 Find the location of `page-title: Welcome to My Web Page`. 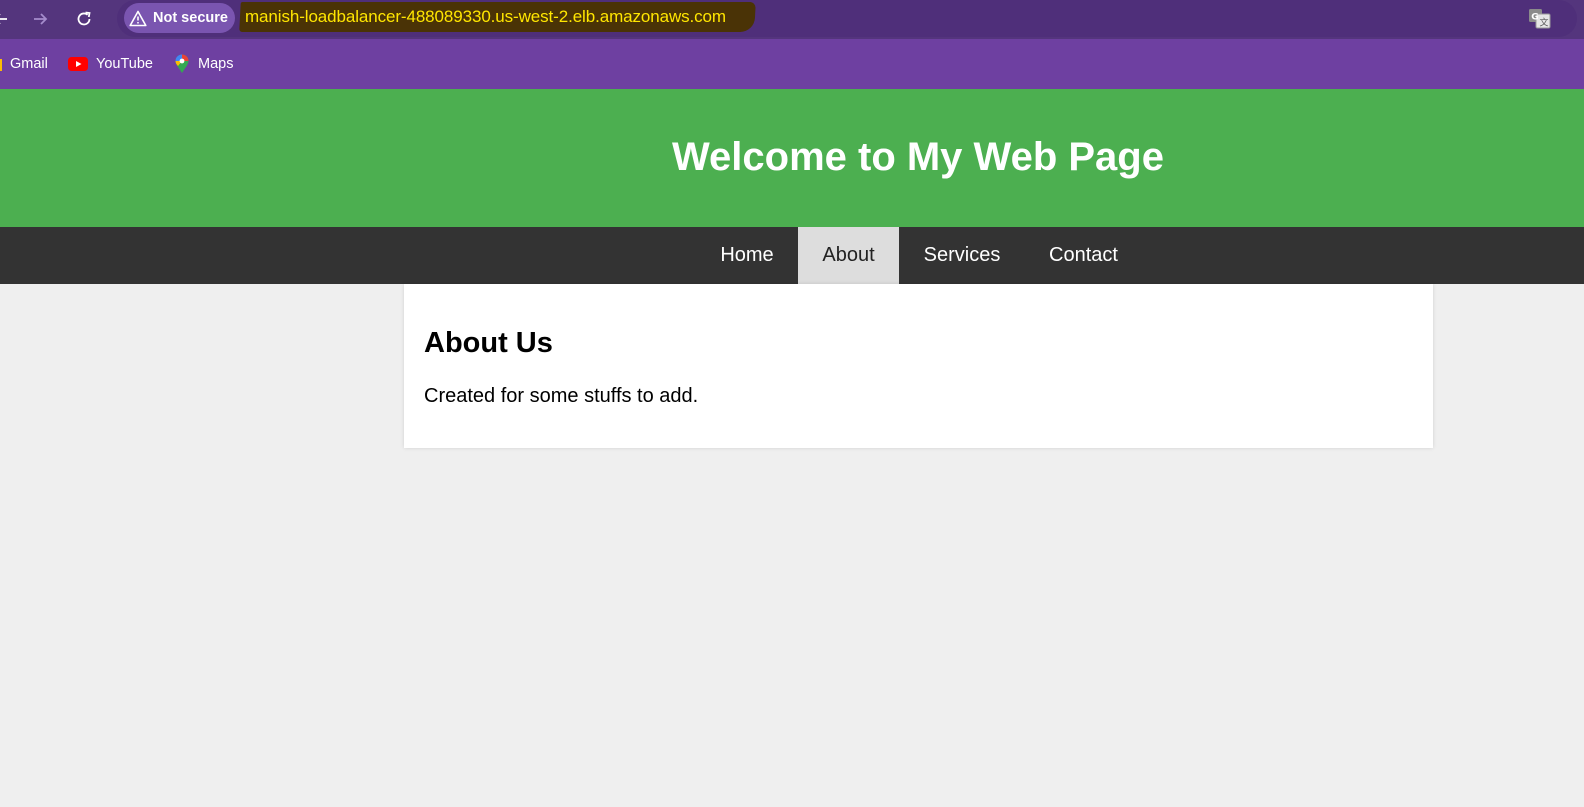

page-title: Welcome to My Web Page is located at coordinates (918, 157).